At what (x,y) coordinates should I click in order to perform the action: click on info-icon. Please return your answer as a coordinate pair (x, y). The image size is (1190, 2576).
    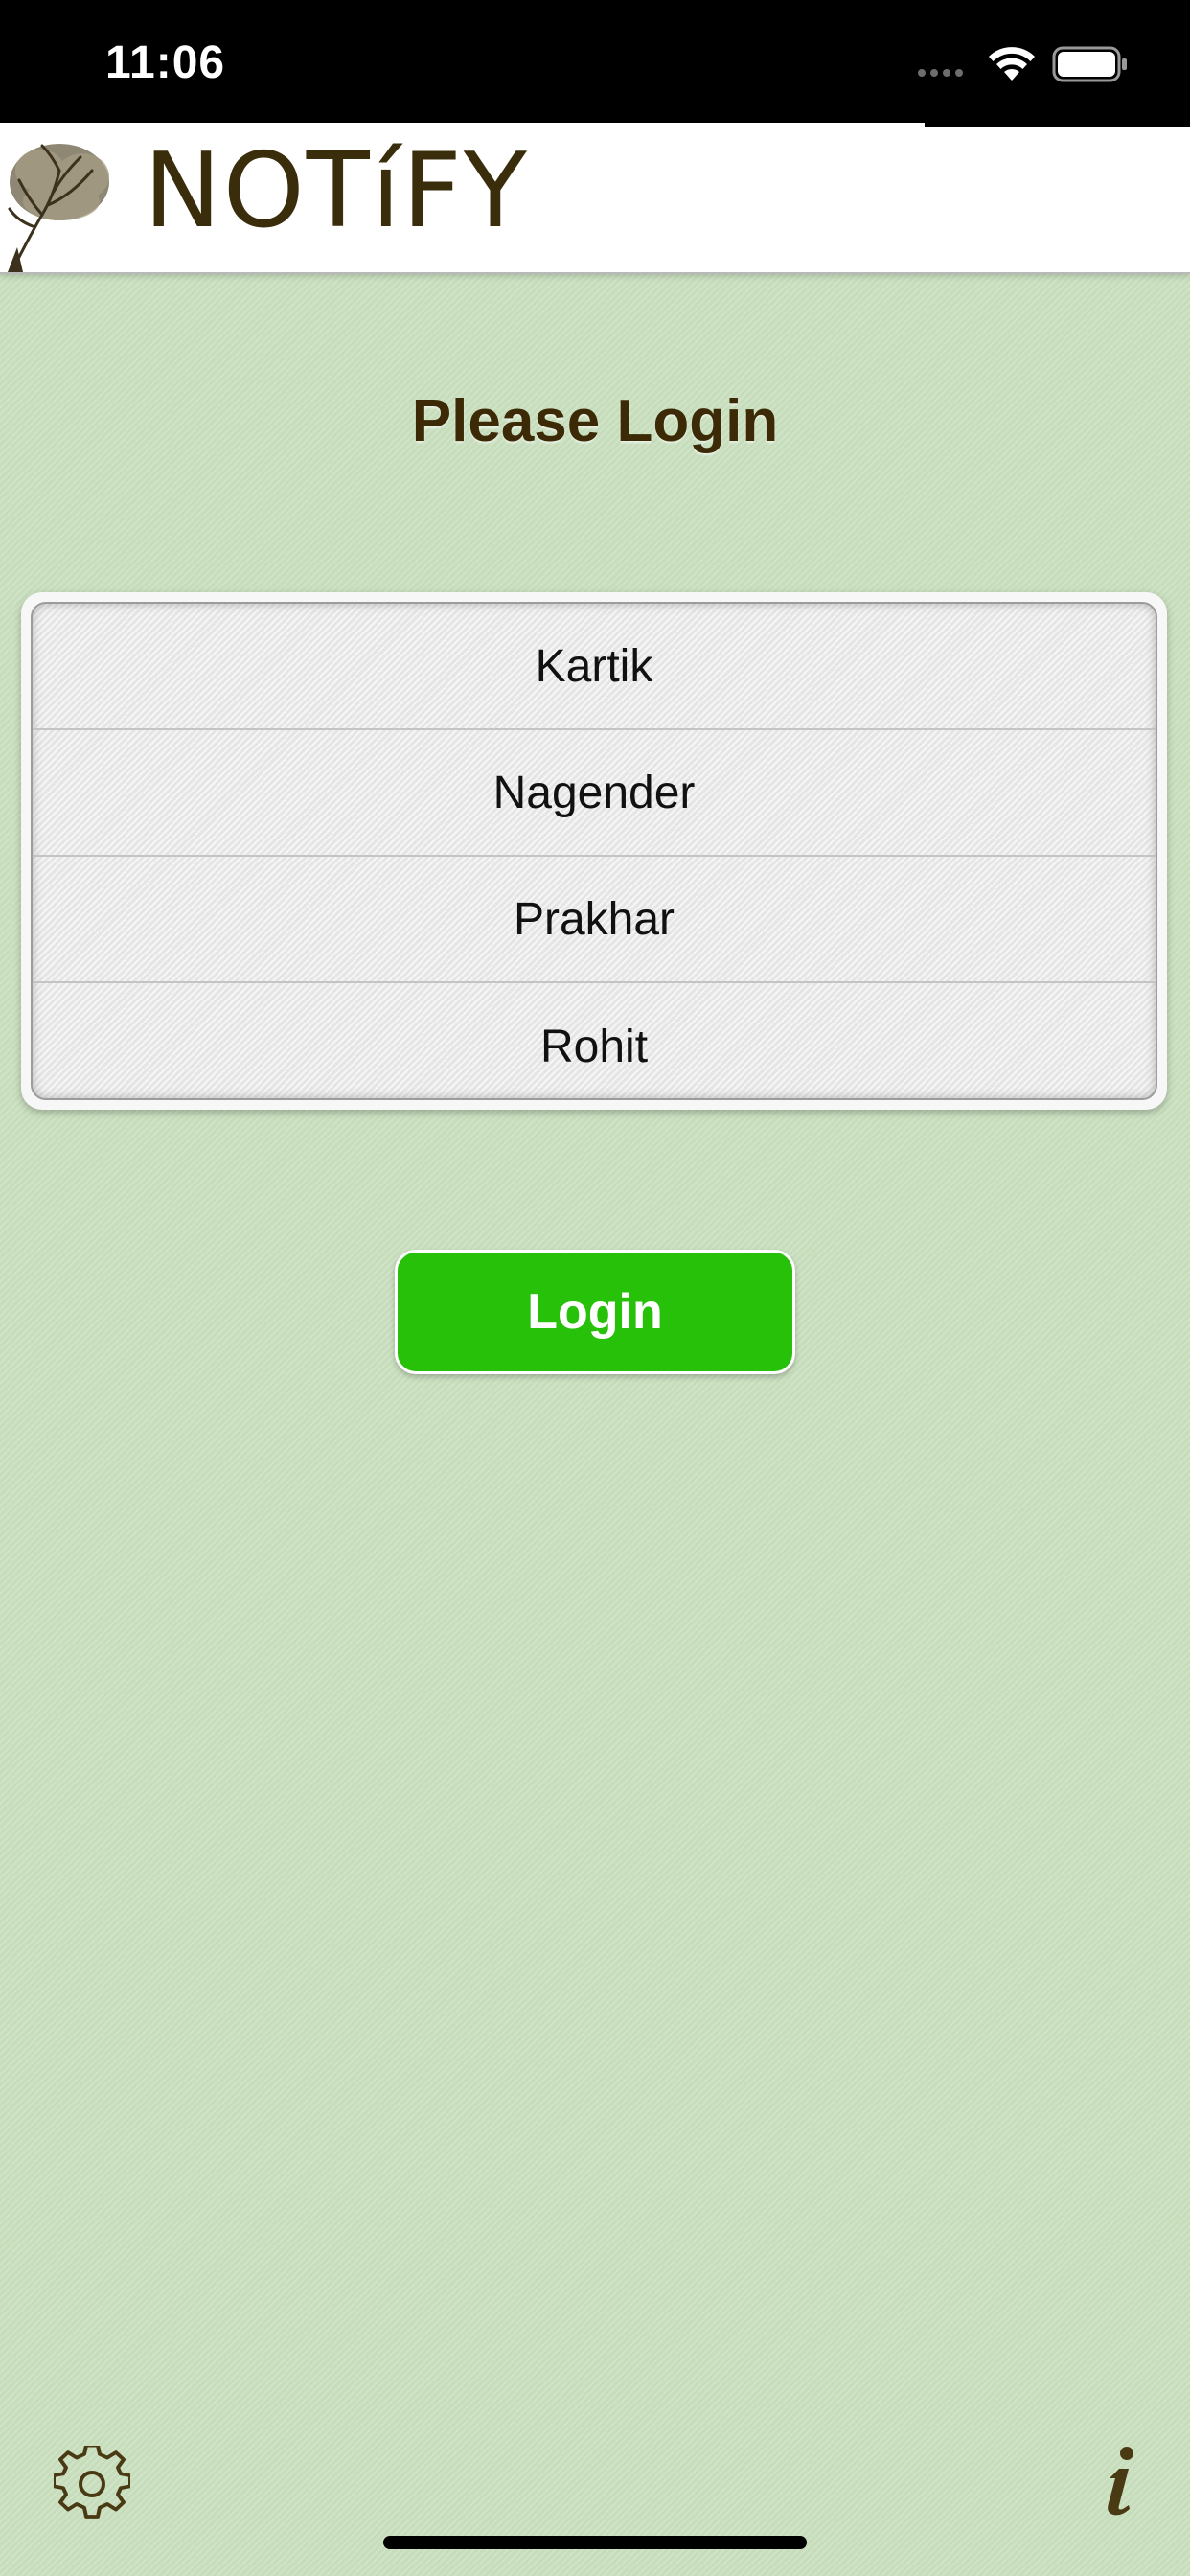
    Looking at the image, I should click on (1119, 2480).